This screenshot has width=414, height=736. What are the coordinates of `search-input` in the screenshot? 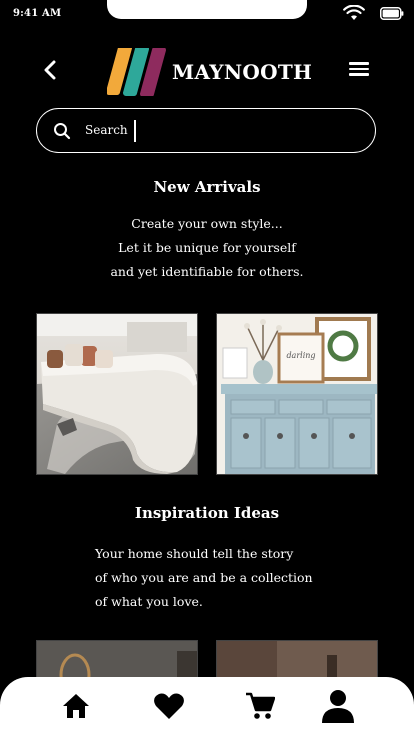 It's located at (205, 130).